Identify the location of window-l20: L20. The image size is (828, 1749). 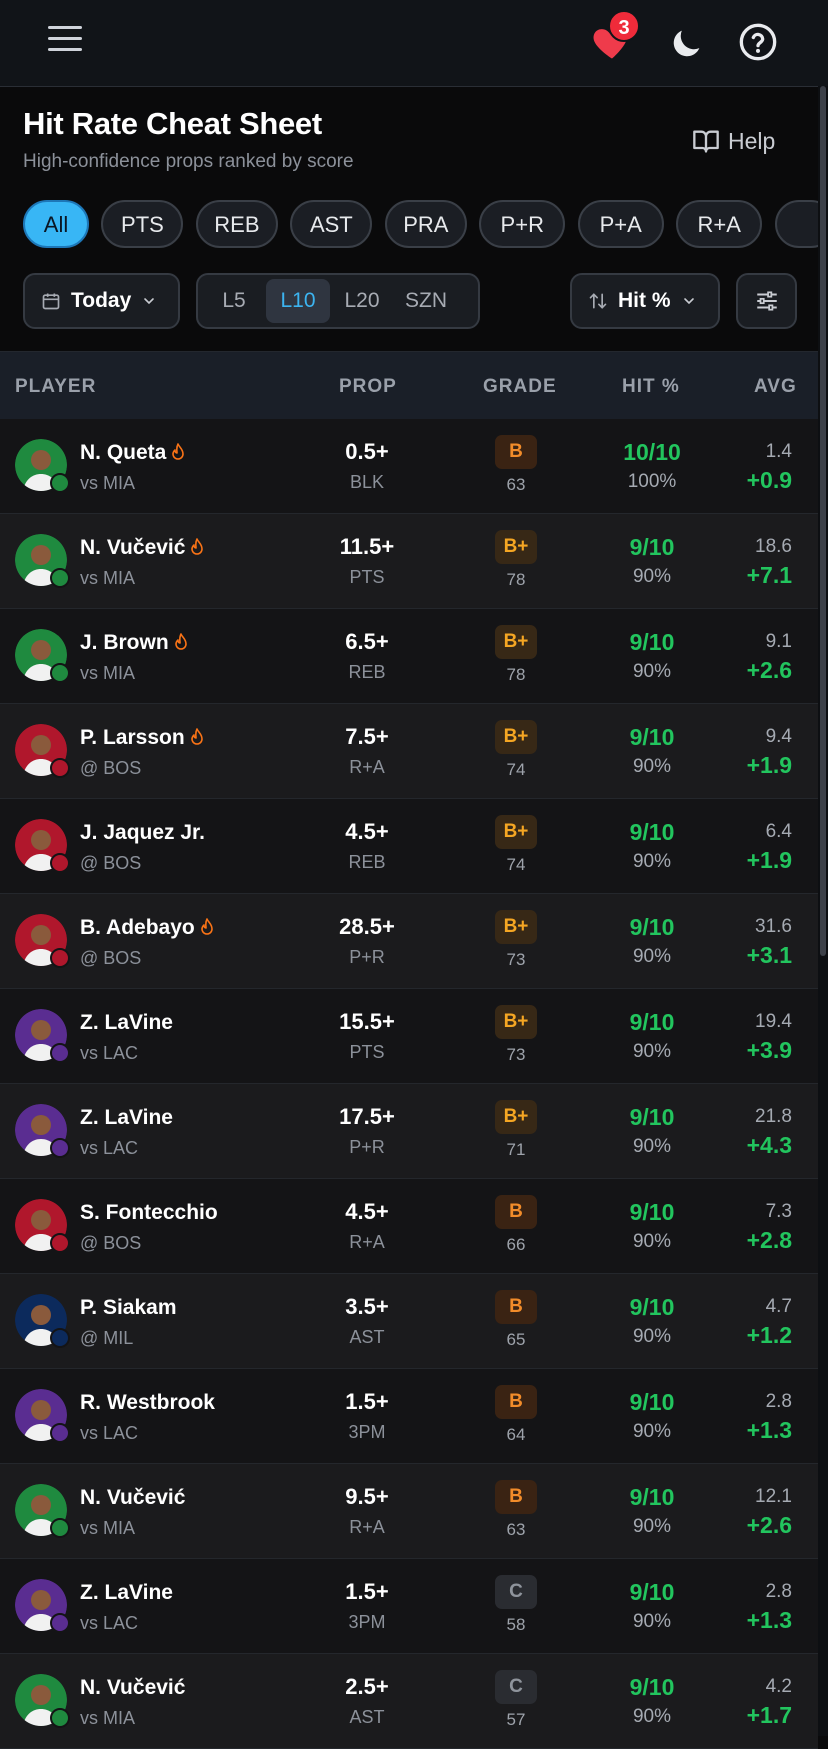
(362, 301).